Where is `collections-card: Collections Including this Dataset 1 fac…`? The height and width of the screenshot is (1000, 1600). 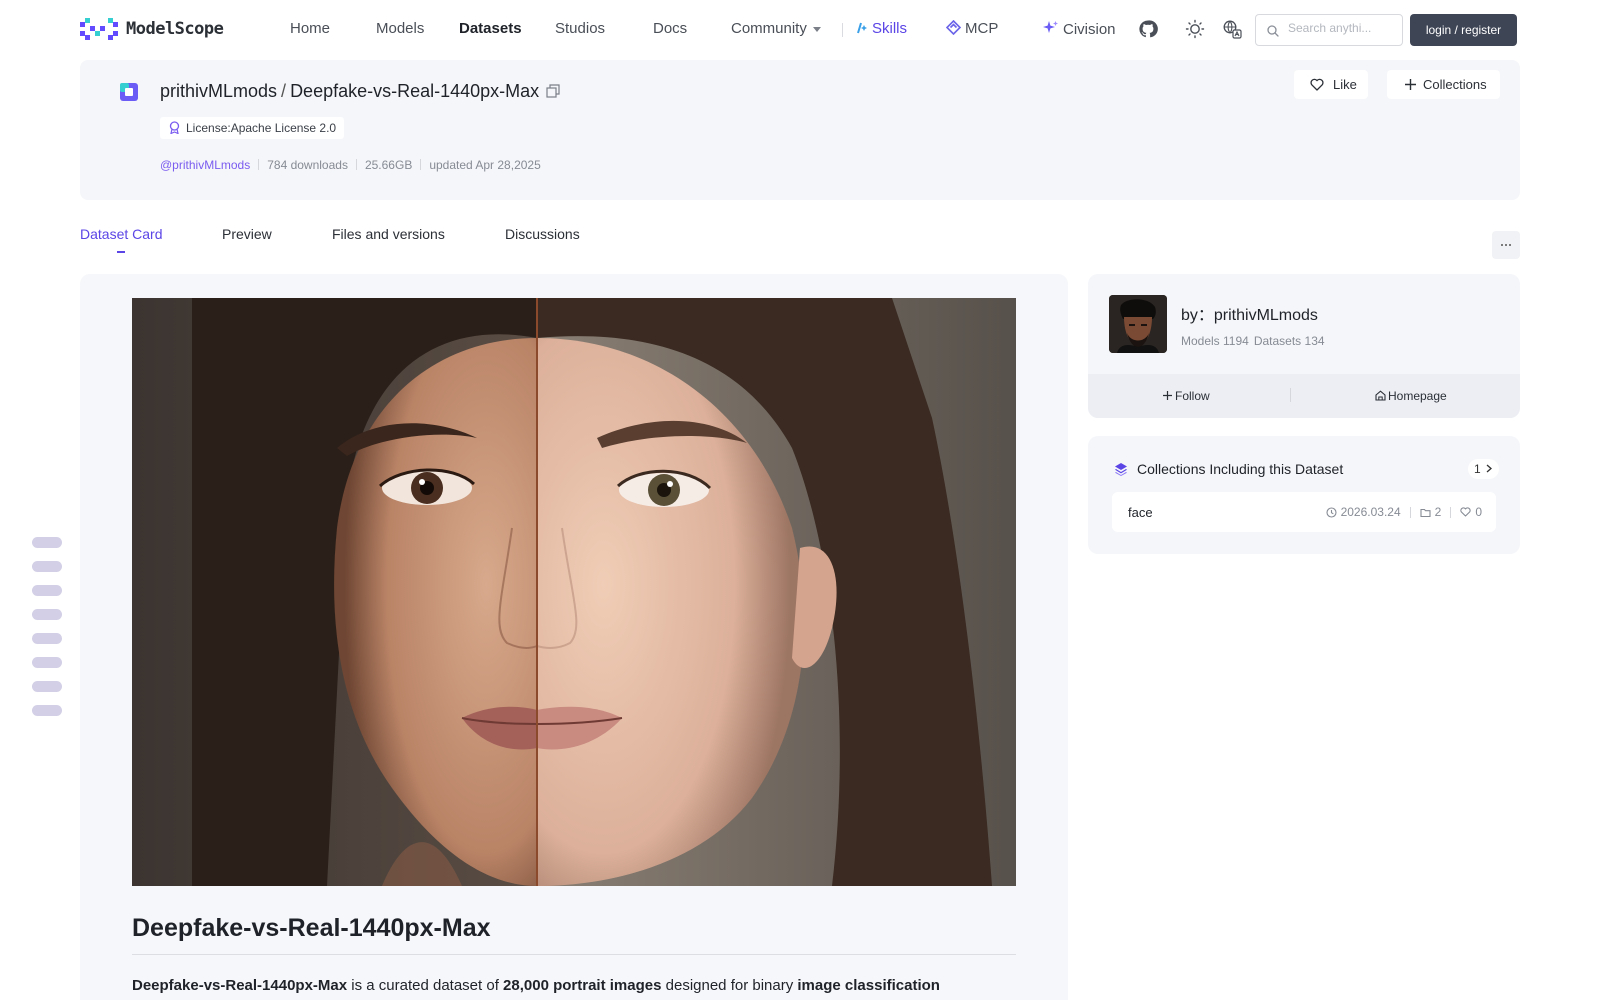 collections-card: Collections Including this Dataset 1 fac… is located at coordinates (1304, 495).